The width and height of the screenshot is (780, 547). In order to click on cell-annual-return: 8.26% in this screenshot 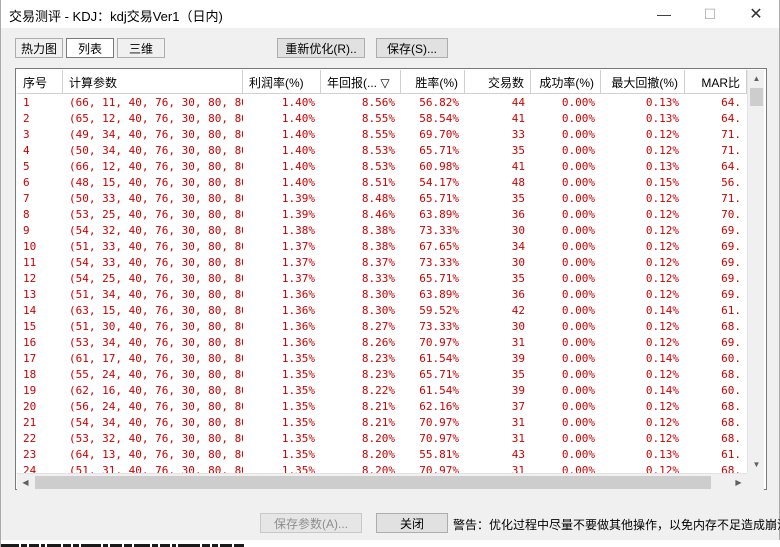, I will do `click(378, 342)`.